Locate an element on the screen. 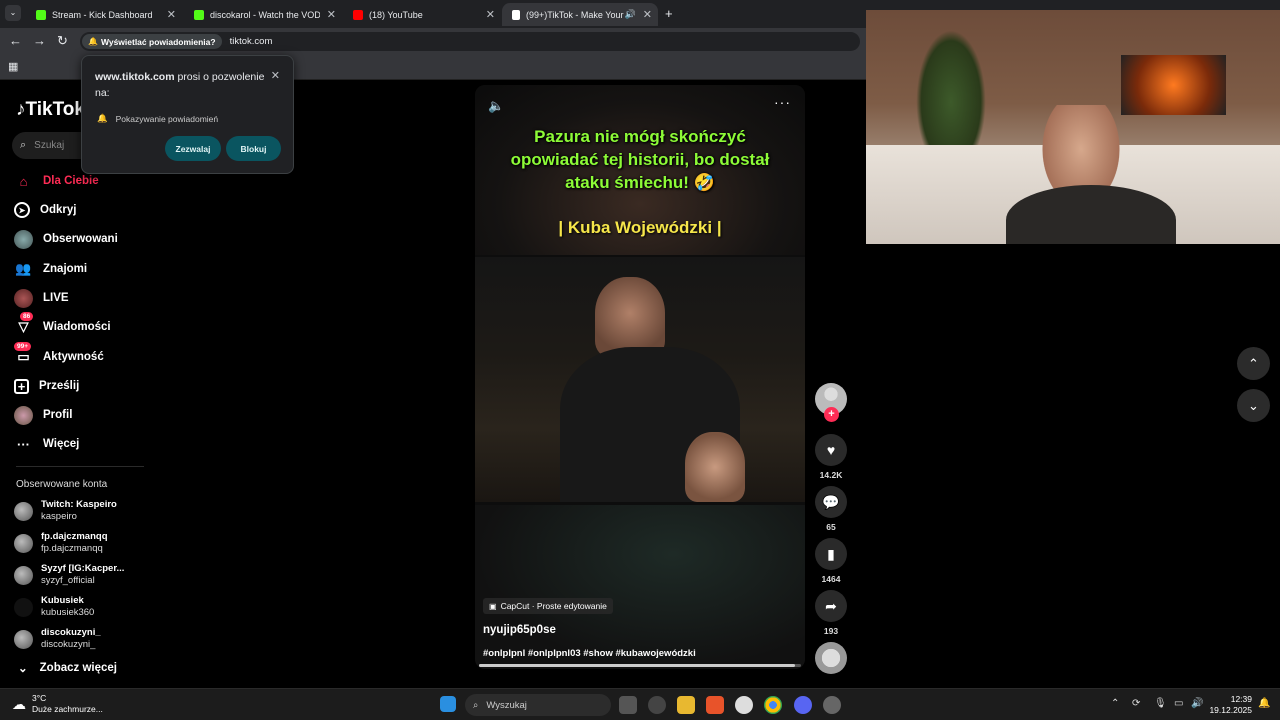 The image size is (1280, 720). sound-disc is located at coordinates (831, 658).